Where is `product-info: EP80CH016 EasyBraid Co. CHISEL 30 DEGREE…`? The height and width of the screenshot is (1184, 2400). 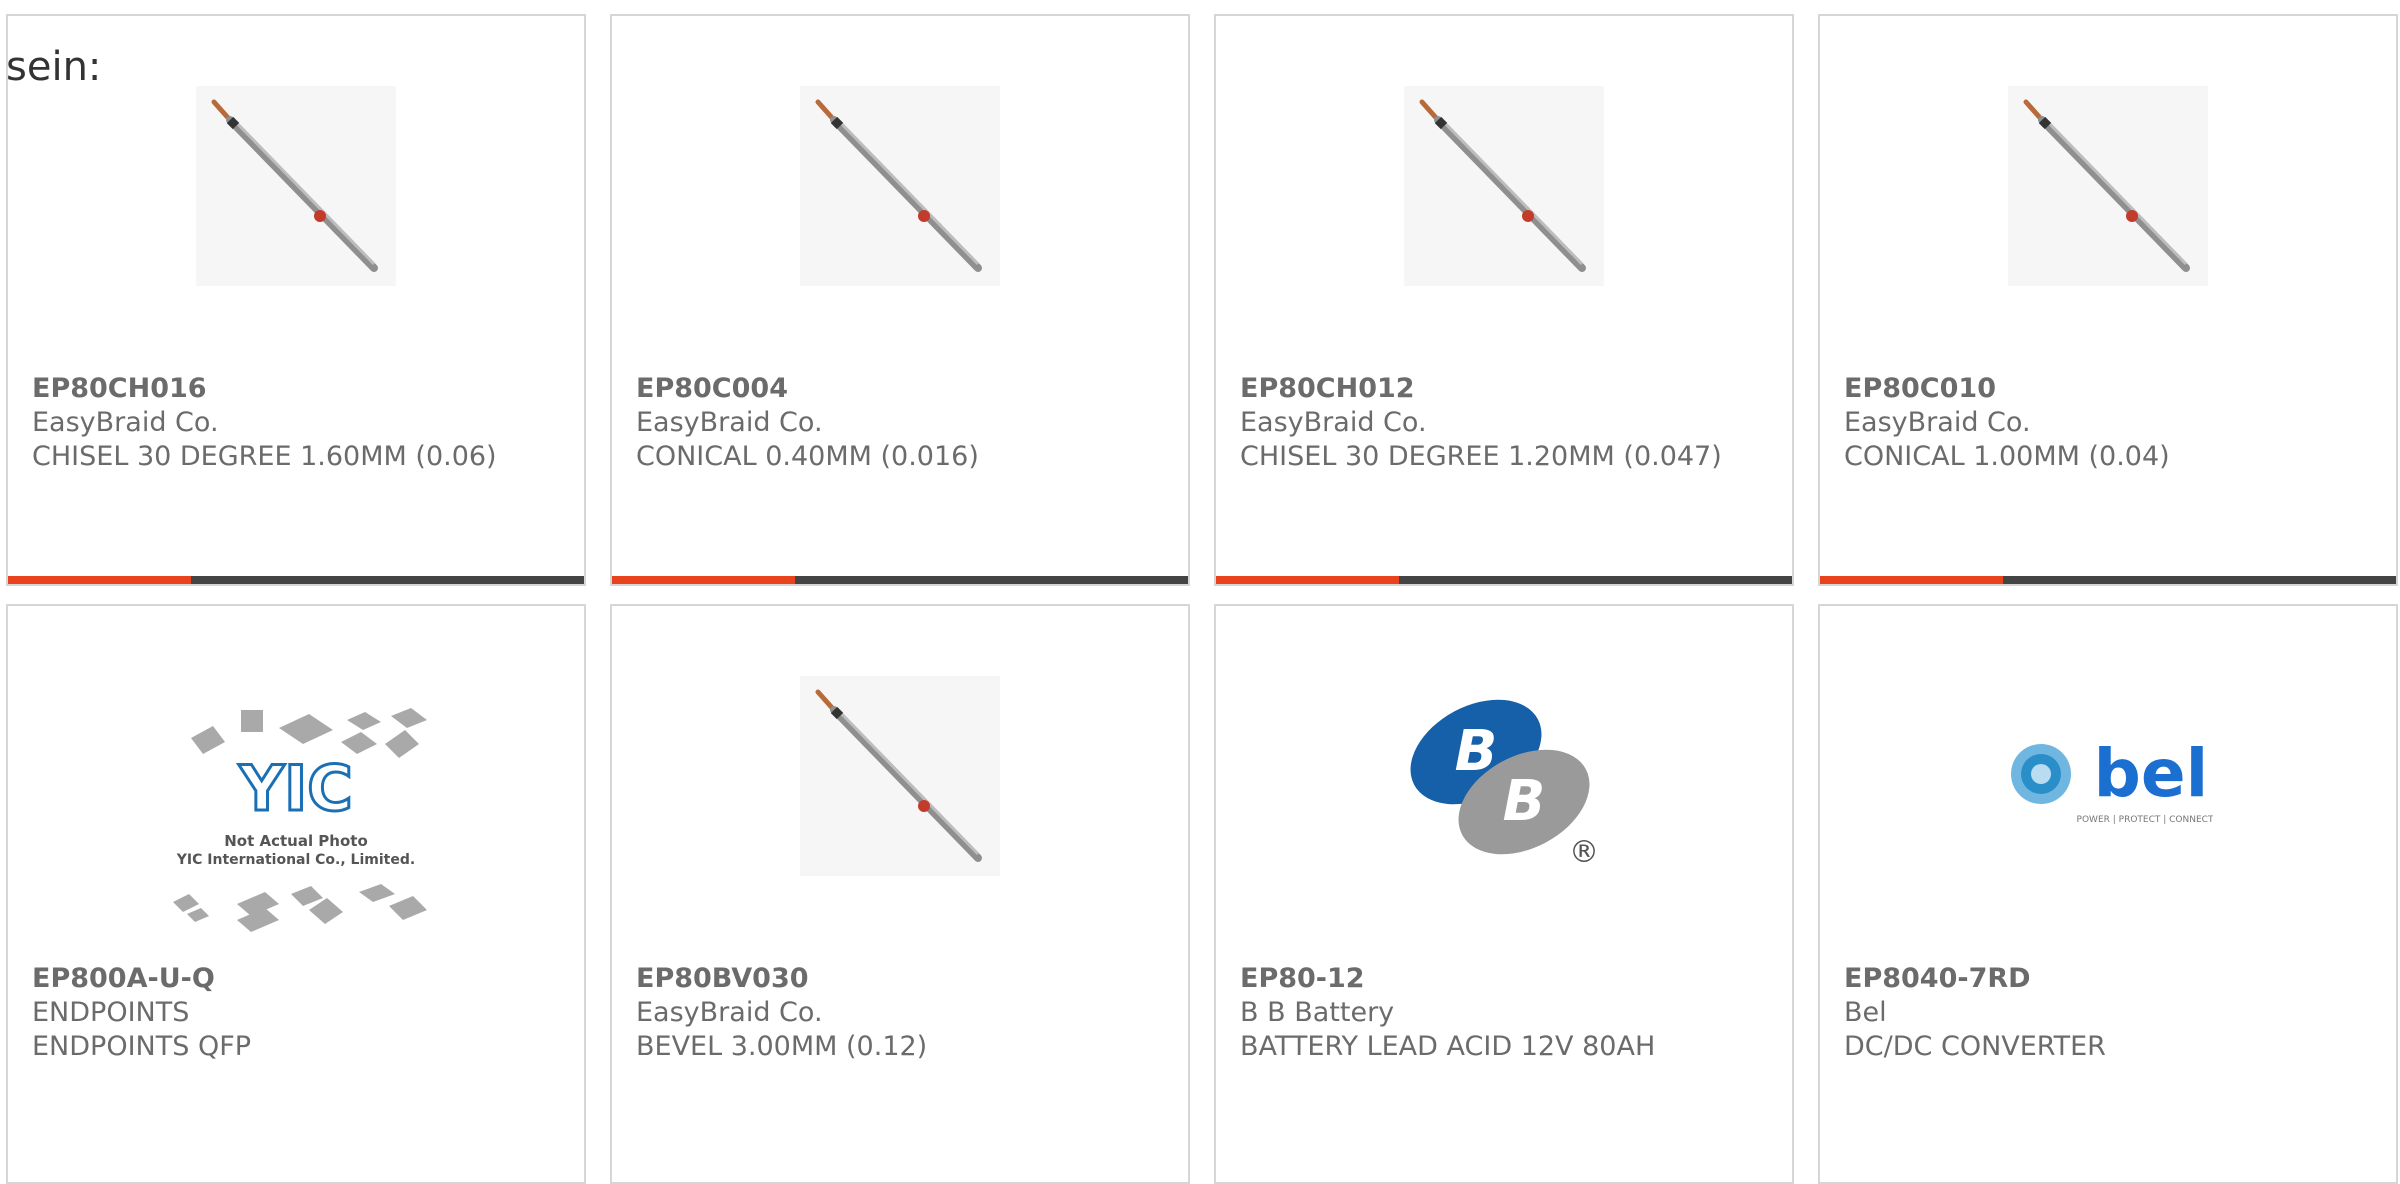 product-info: EP80CH016 EasyBraid Co. CHISEL 30 DEGREE… is located at coordinates (298, 417).